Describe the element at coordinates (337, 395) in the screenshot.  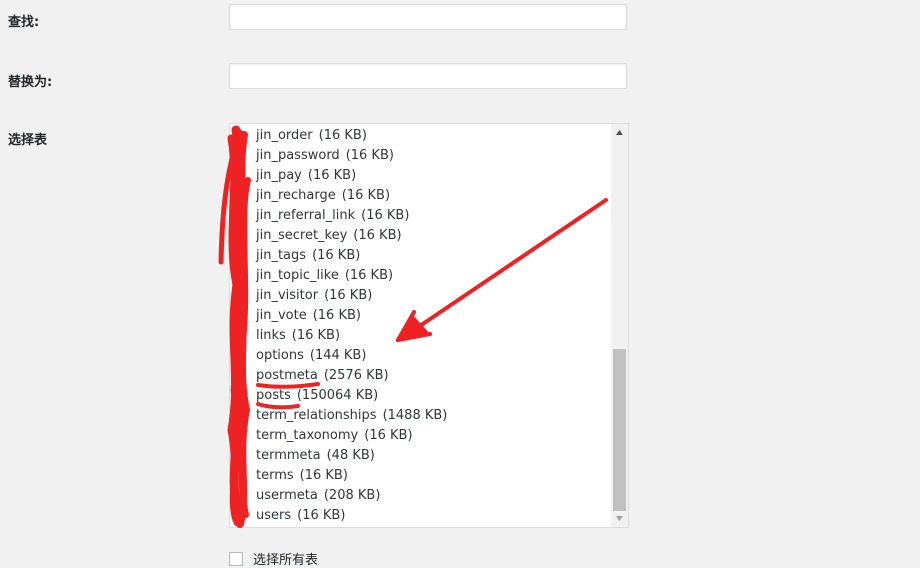
I see `table-size: (150064 KB)` at that location.